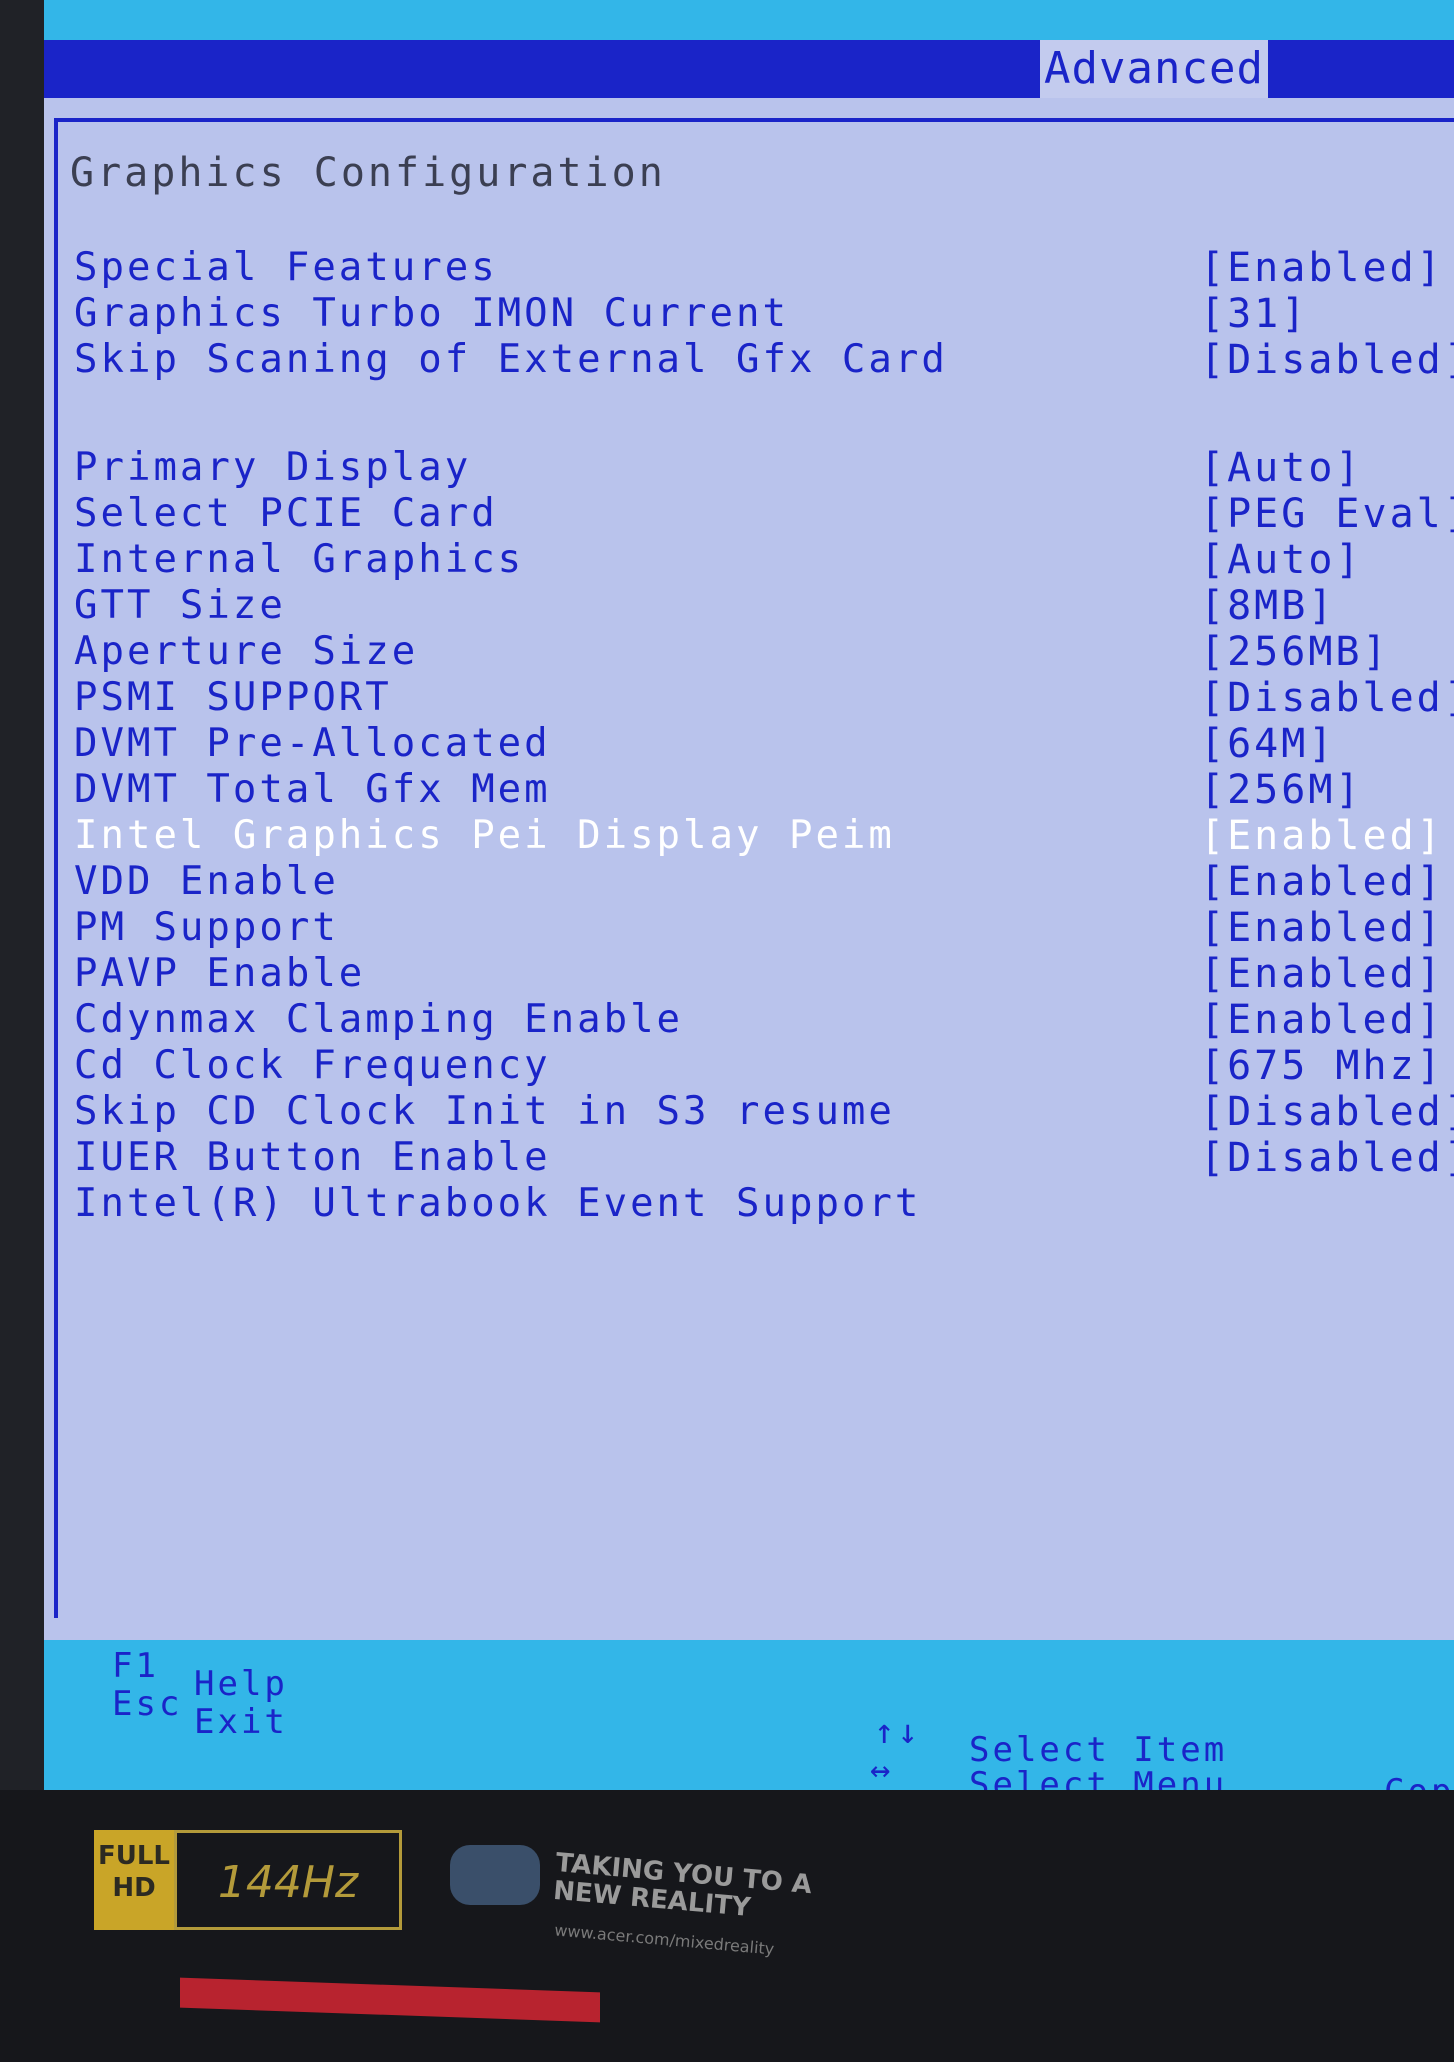  I want to click on setting-label: PAVP Enable, so click(220, 973).